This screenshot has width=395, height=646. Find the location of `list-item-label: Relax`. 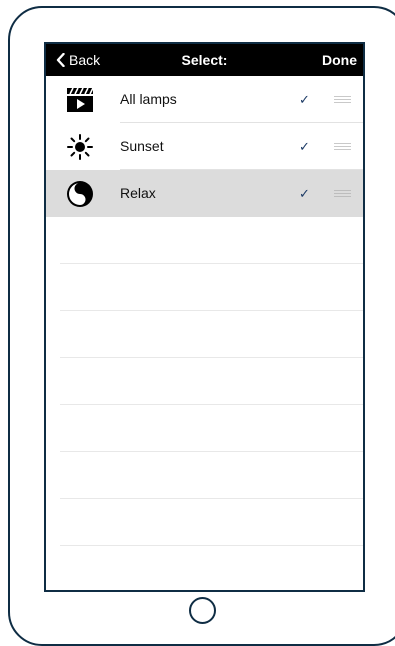

list-item-label: Relax is located at coordinates (138, 193).